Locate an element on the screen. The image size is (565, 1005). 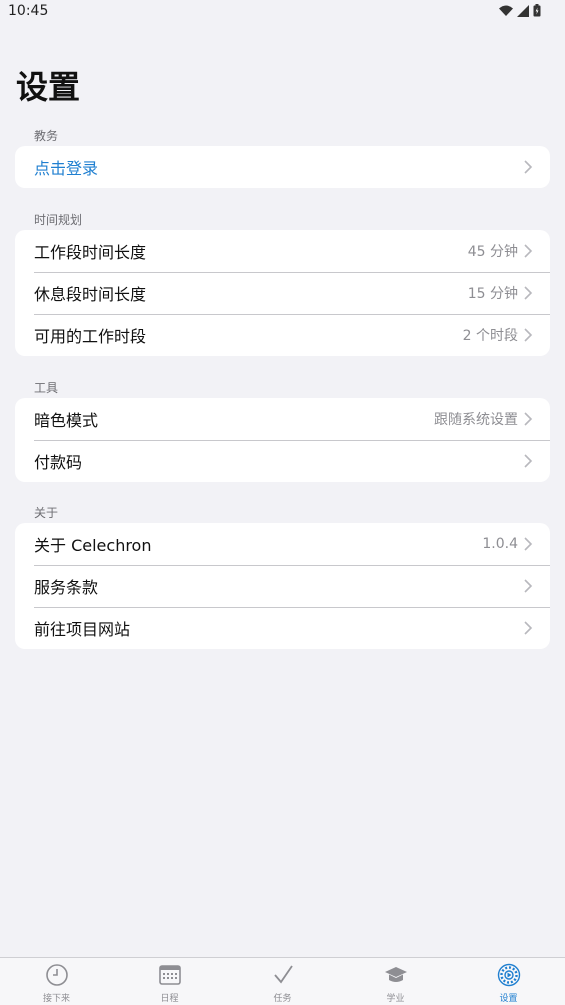
section-header-academic: 教务 is located at coordinates (46, 136).